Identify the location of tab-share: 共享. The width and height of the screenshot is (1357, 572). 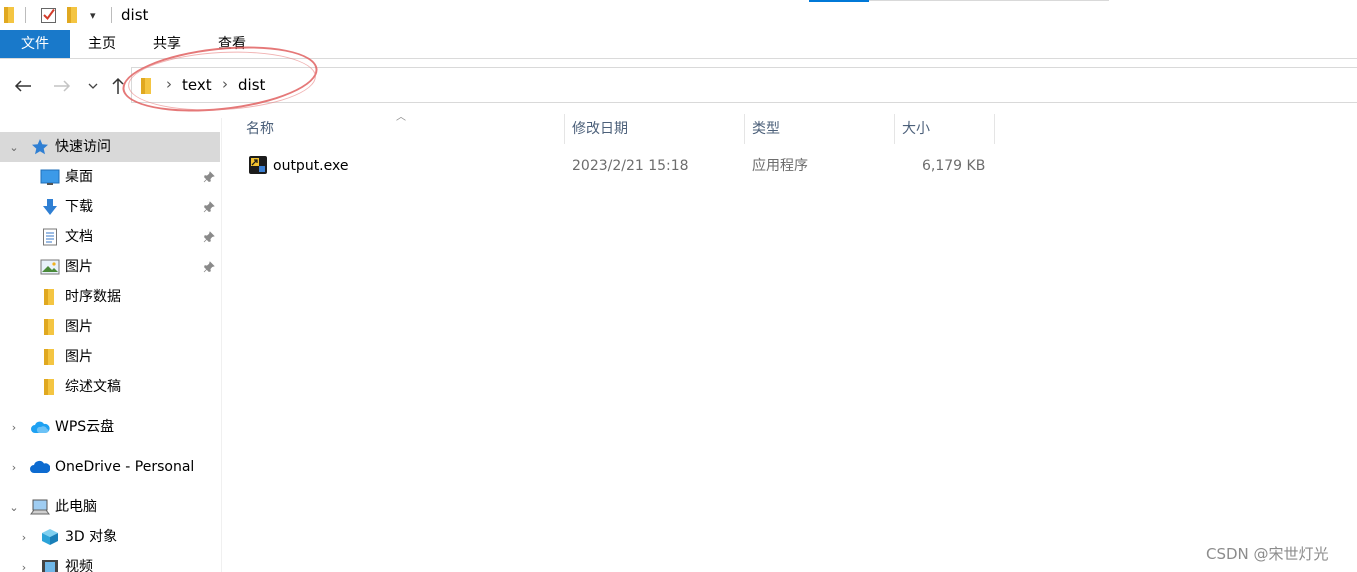
(167, 44).